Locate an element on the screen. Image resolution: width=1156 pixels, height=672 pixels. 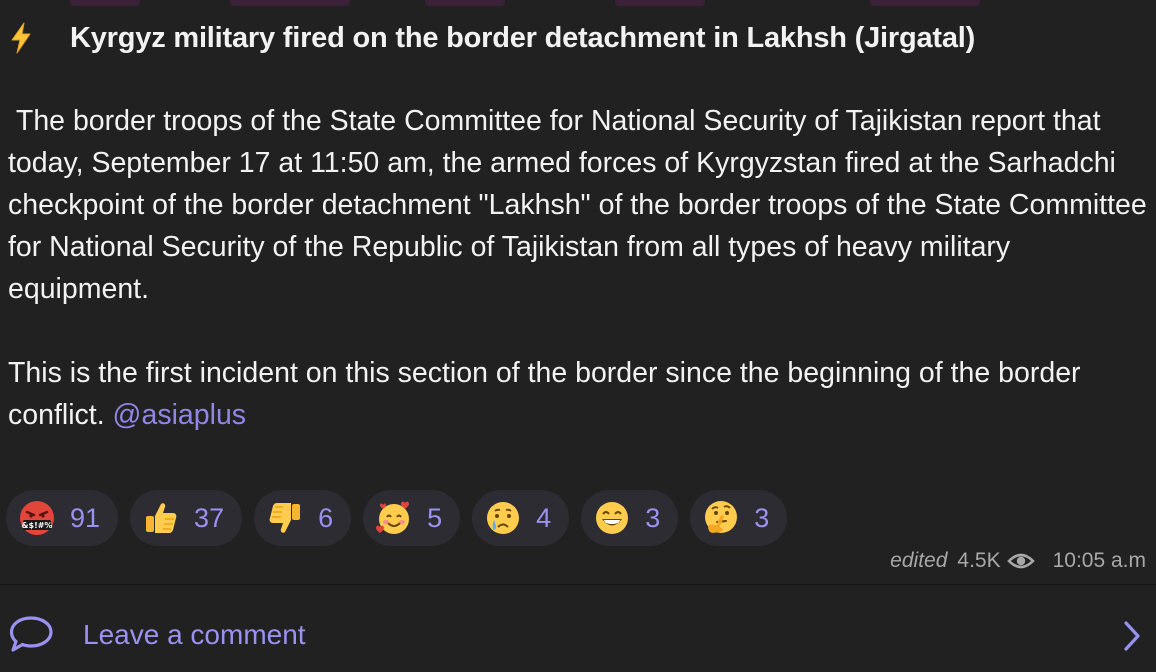
thumbs-up-icon is located at coordinates (161, 518).